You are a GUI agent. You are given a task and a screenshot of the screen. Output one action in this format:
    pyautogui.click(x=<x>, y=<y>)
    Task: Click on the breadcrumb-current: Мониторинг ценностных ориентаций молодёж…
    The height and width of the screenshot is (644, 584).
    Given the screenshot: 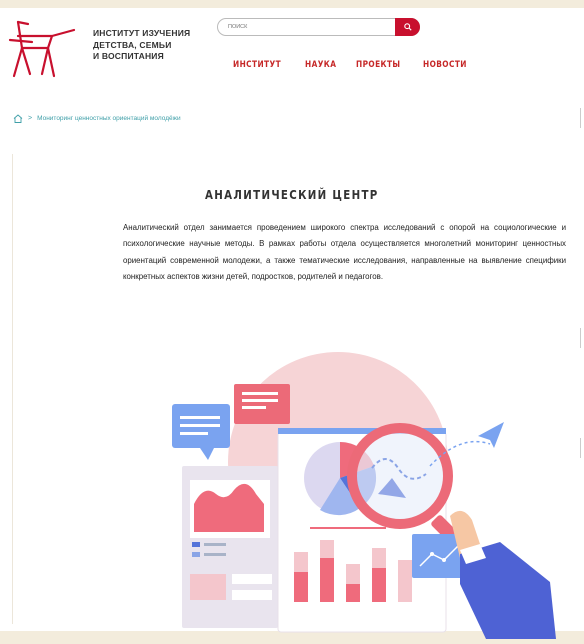 What is the action you would take?
    pyautogui.click(x=109, y=118)
    